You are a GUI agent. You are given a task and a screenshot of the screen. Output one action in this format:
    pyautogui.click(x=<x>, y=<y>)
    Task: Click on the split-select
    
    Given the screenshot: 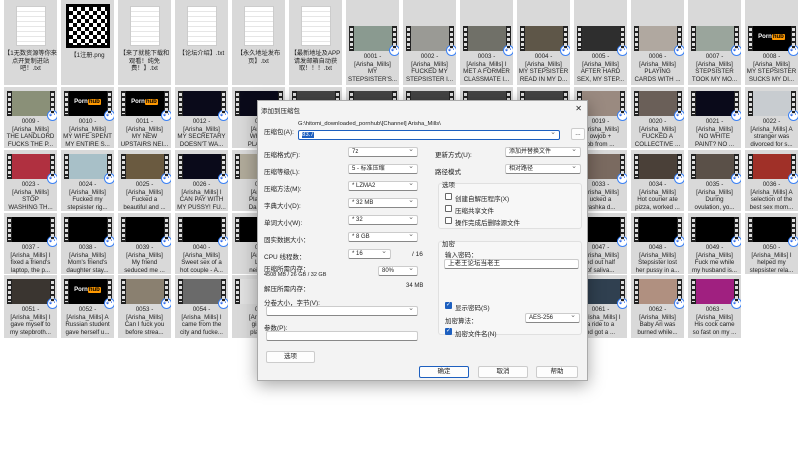 What is the action you would take?
    pyautogui.click(x=342, y=310)
    